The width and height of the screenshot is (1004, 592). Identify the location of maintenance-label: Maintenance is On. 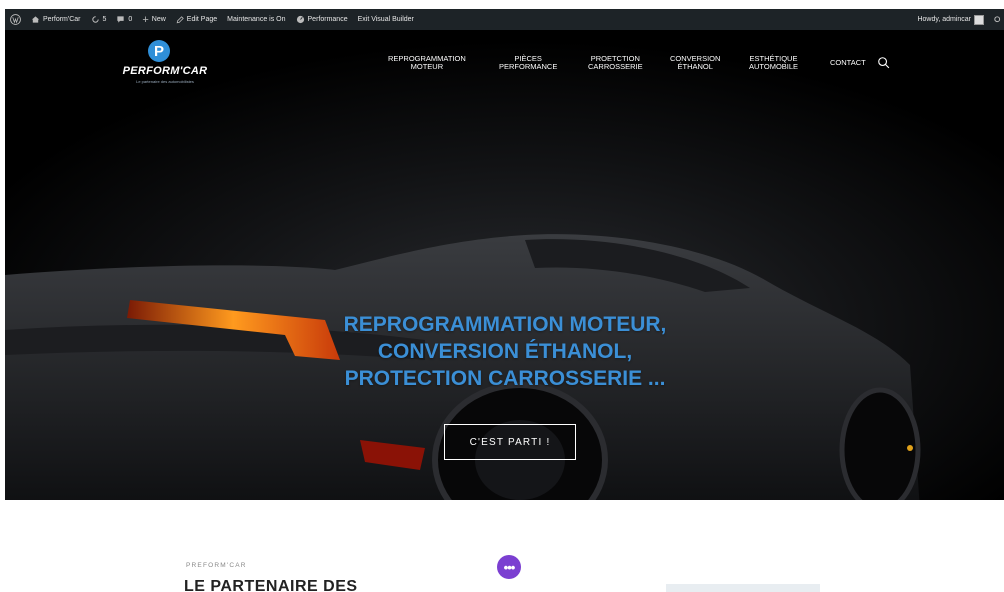
(256, 19).